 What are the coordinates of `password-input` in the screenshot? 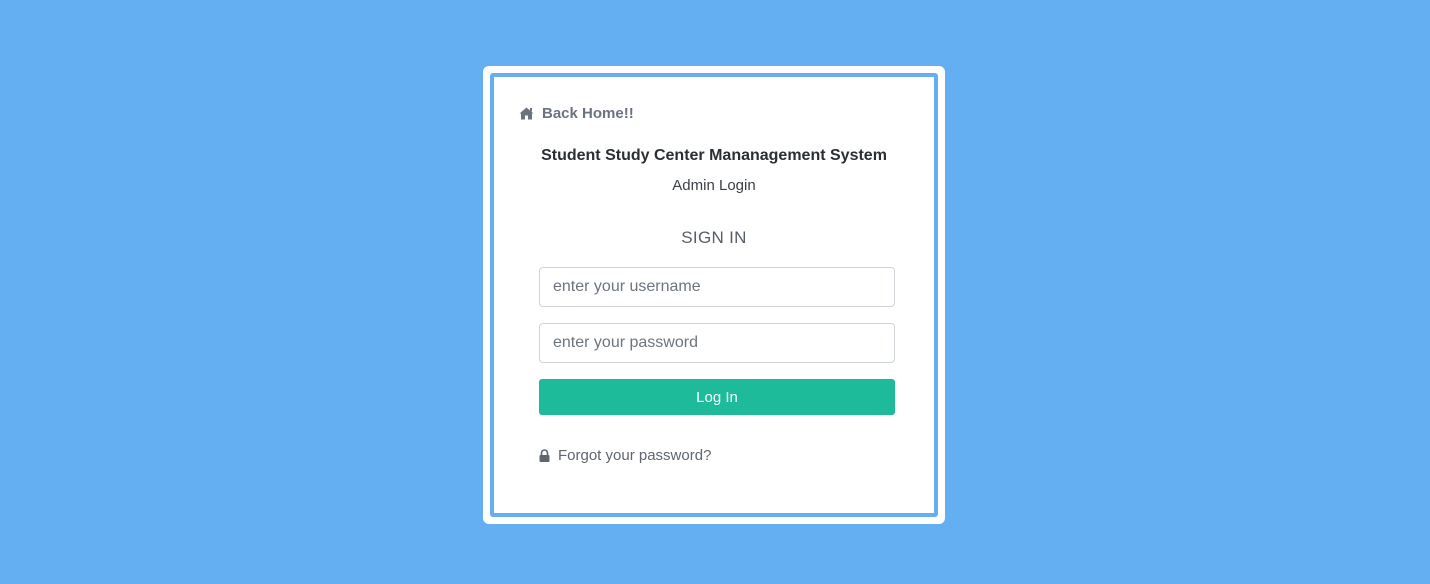 It's located at (717, 343).